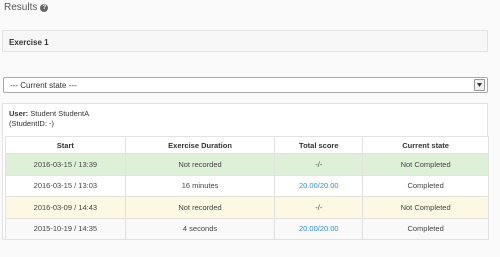 The width and height of the screenshot is (500, 257). Describe the element at coordinates (245, 41) in the screenshot. I see `exercise-panel: Exercise 1` at that location.